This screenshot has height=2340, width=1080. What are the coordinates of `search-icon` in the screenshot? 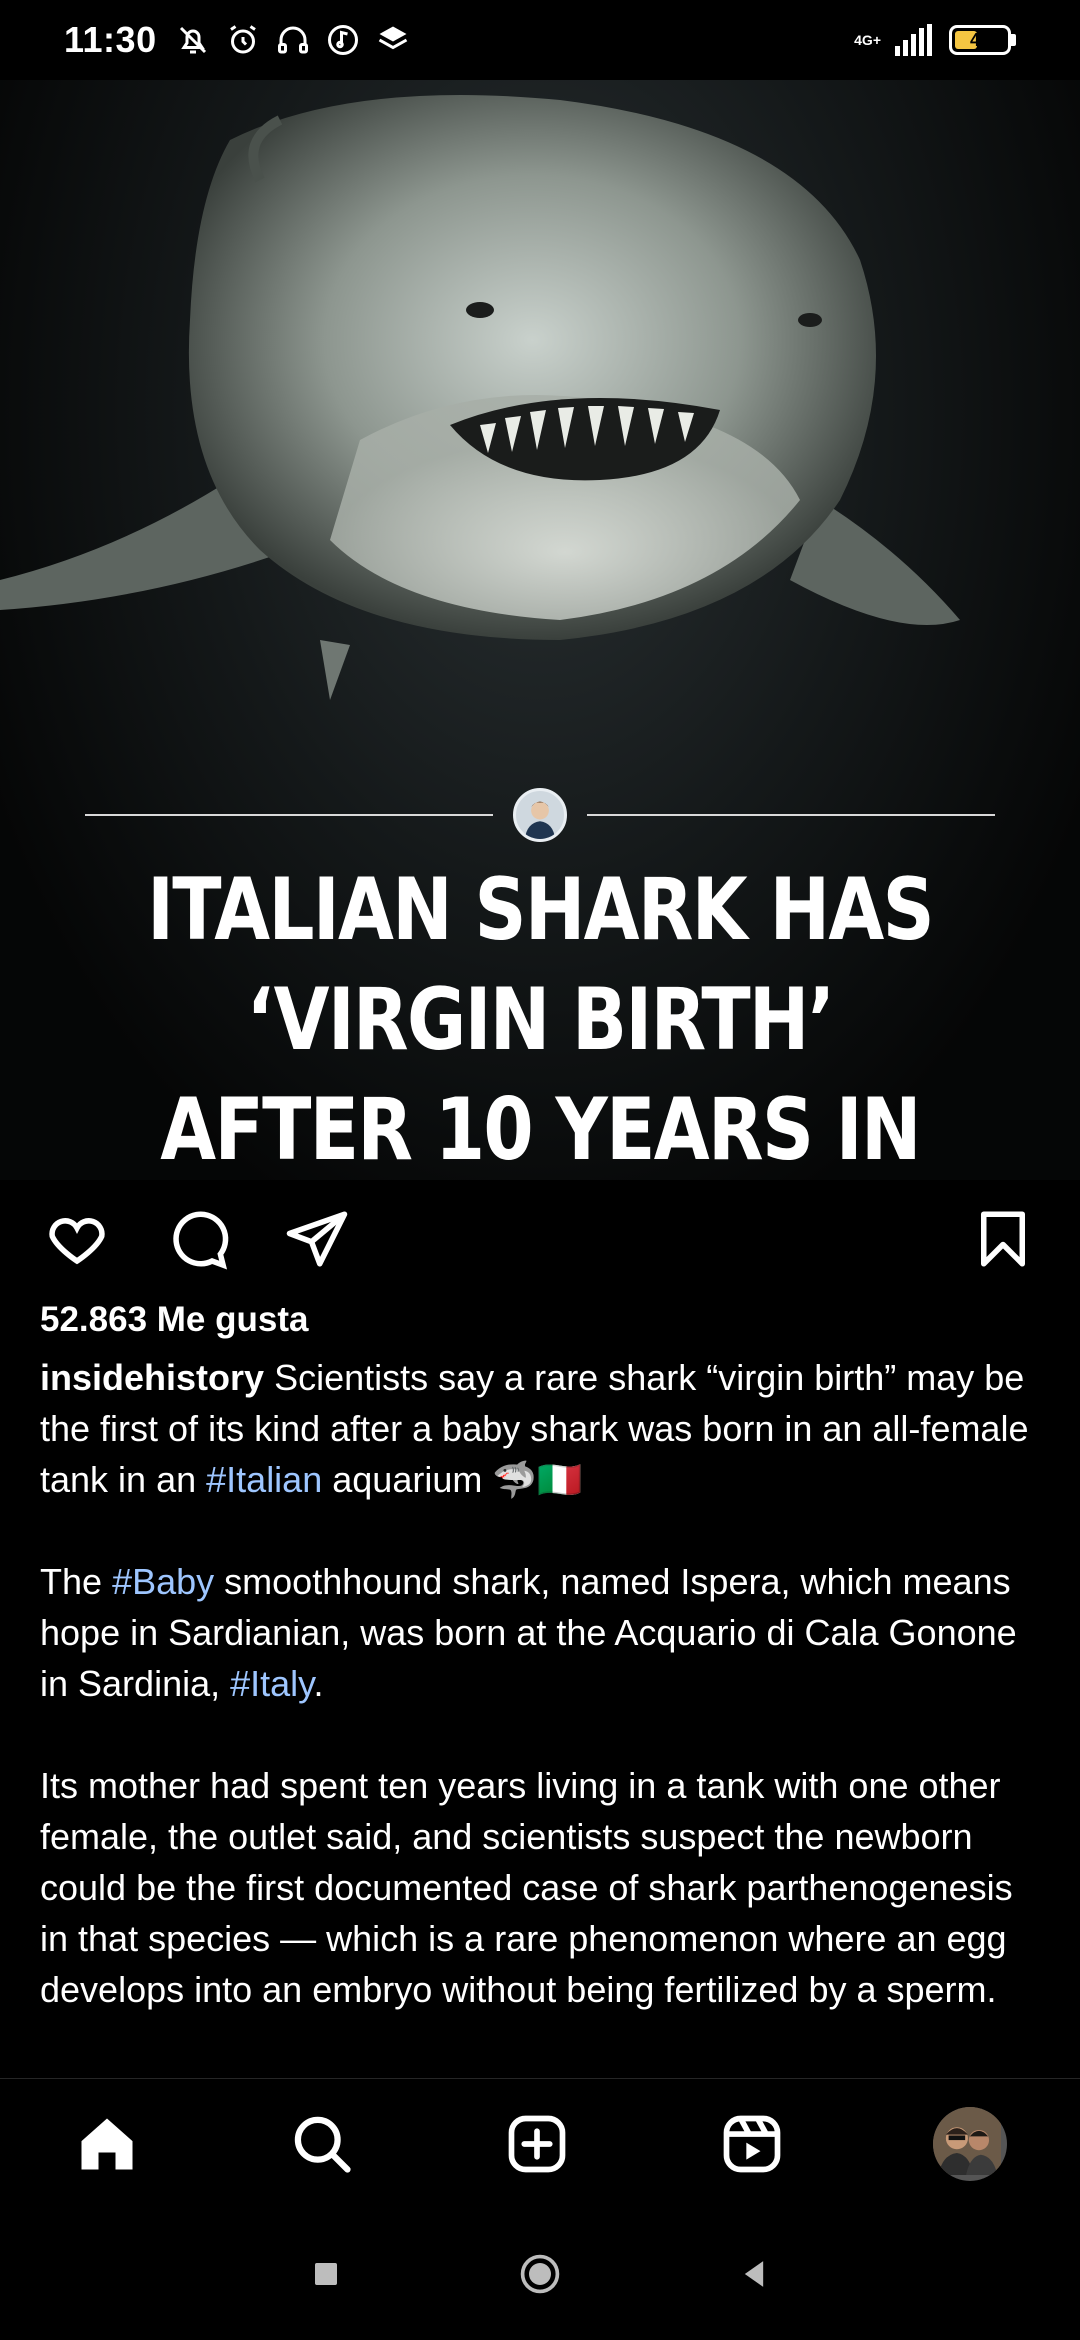 It's located at (322, 2144).